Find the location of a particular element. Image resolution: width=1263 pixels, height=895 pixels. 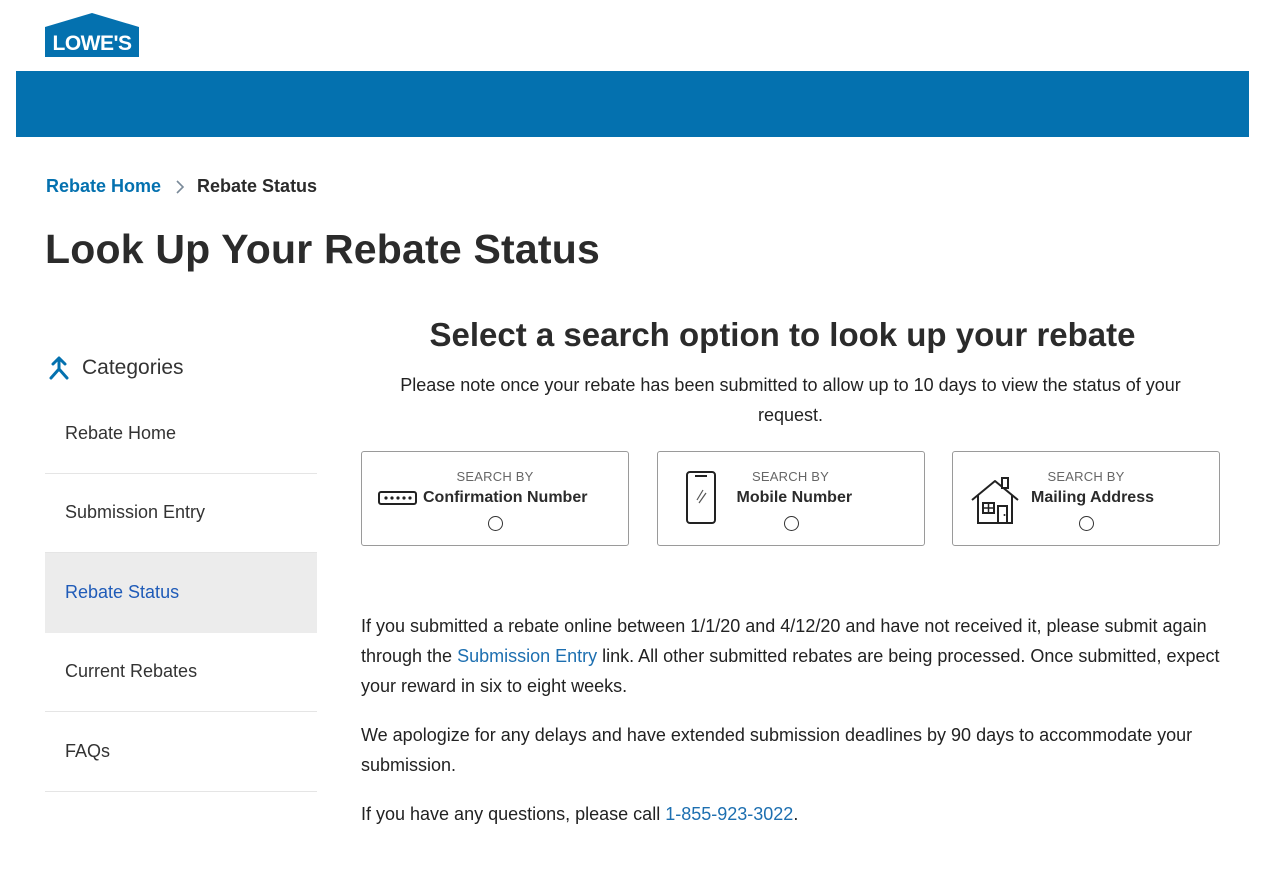

confirmation-number-icon is located at coordinates (397, 500).